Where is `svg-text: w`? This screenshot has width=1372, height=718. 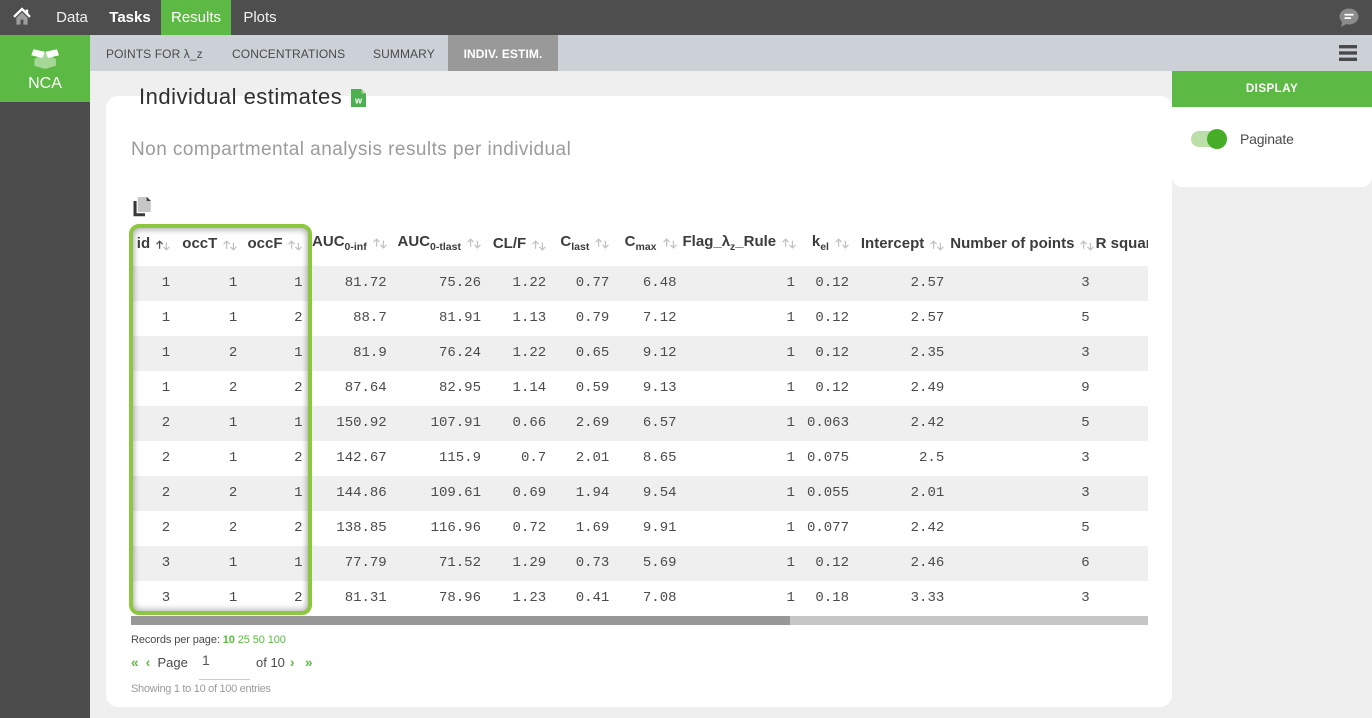
svg-text: w is located at coordinates (358, 101).